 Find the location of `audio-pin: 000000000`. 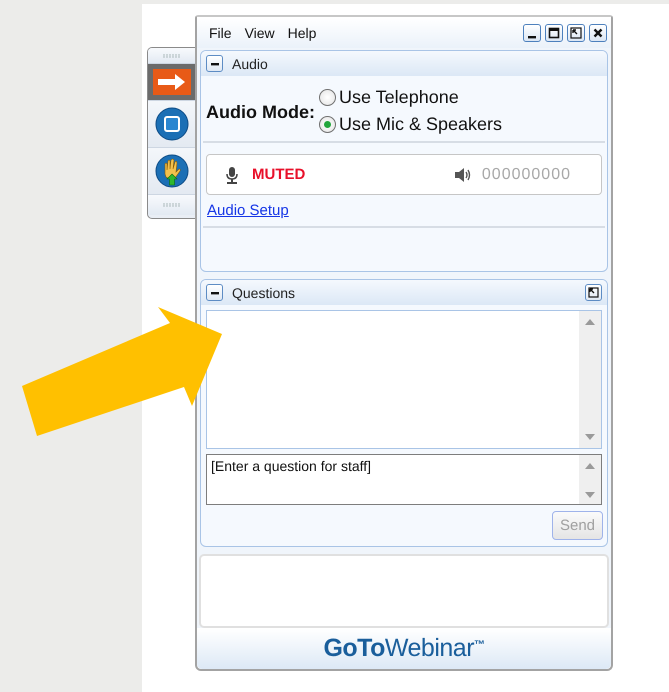

audio-pin: 000000000 is located at coordinates (526, 175).